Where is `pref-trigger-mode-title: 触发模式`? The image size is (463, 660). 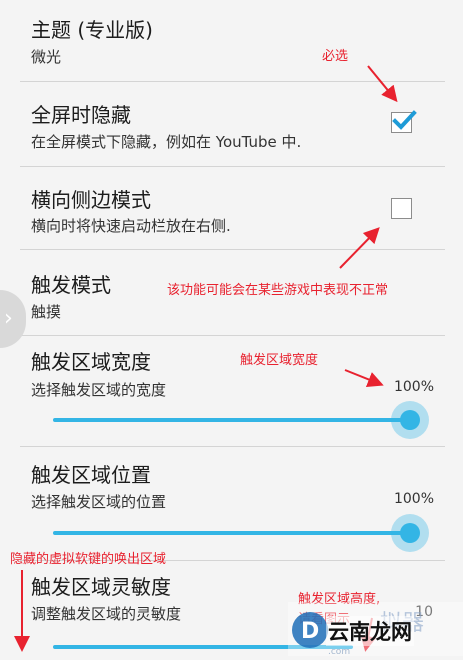 pref-trigger-mode-title: 触发模式 is located at coordinates (71, 285).